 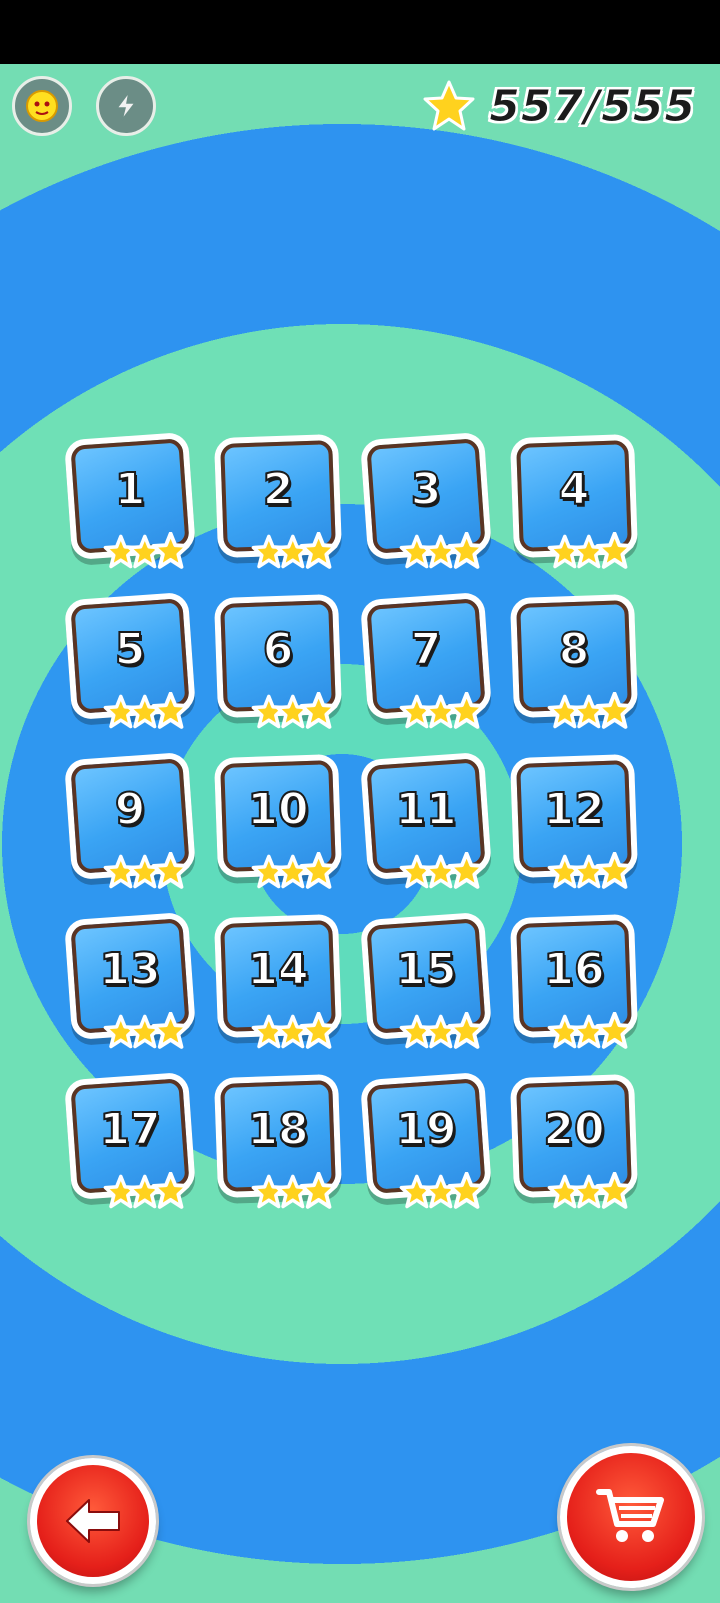 I want to click on level-number: 9, so click(x=130, y=809).